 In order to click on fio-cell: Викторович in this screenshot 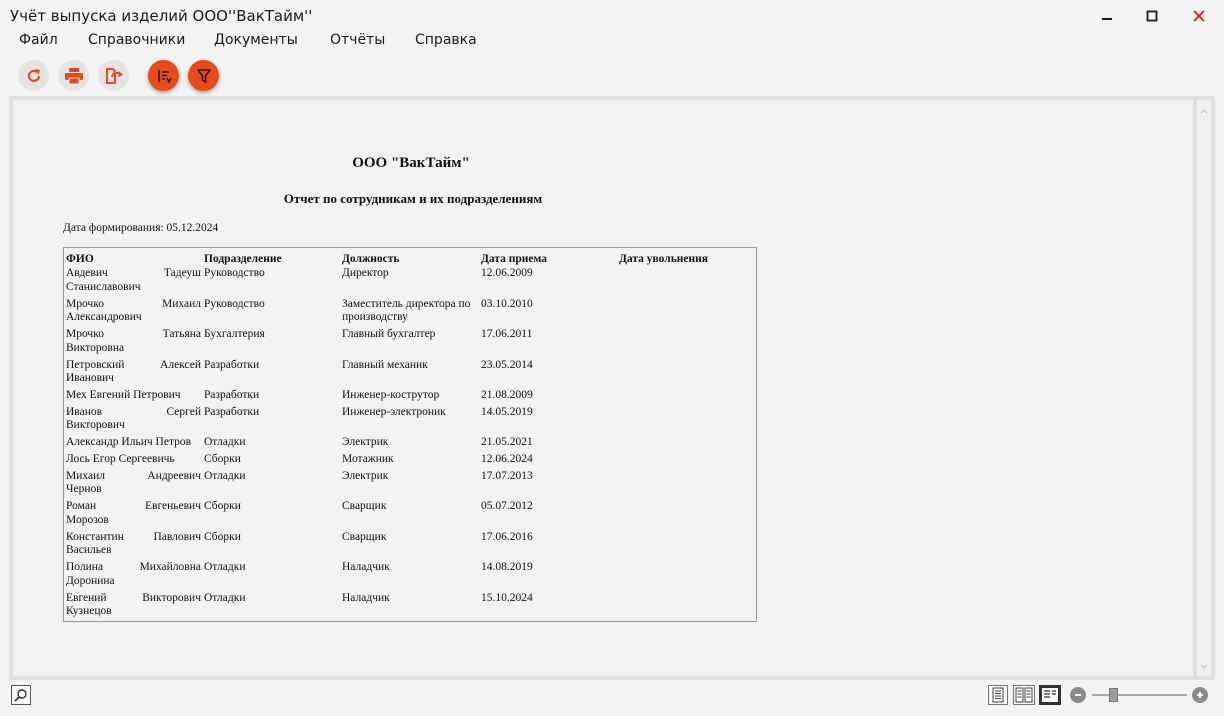, I will do `click(95, 425)`.